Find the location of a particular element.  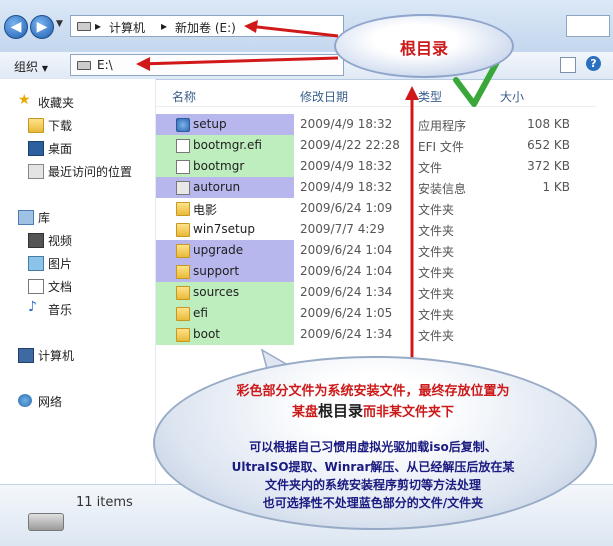

callout-line-2: 某盘根目录而非某文件夹下 is located at coordinates (373, 411).